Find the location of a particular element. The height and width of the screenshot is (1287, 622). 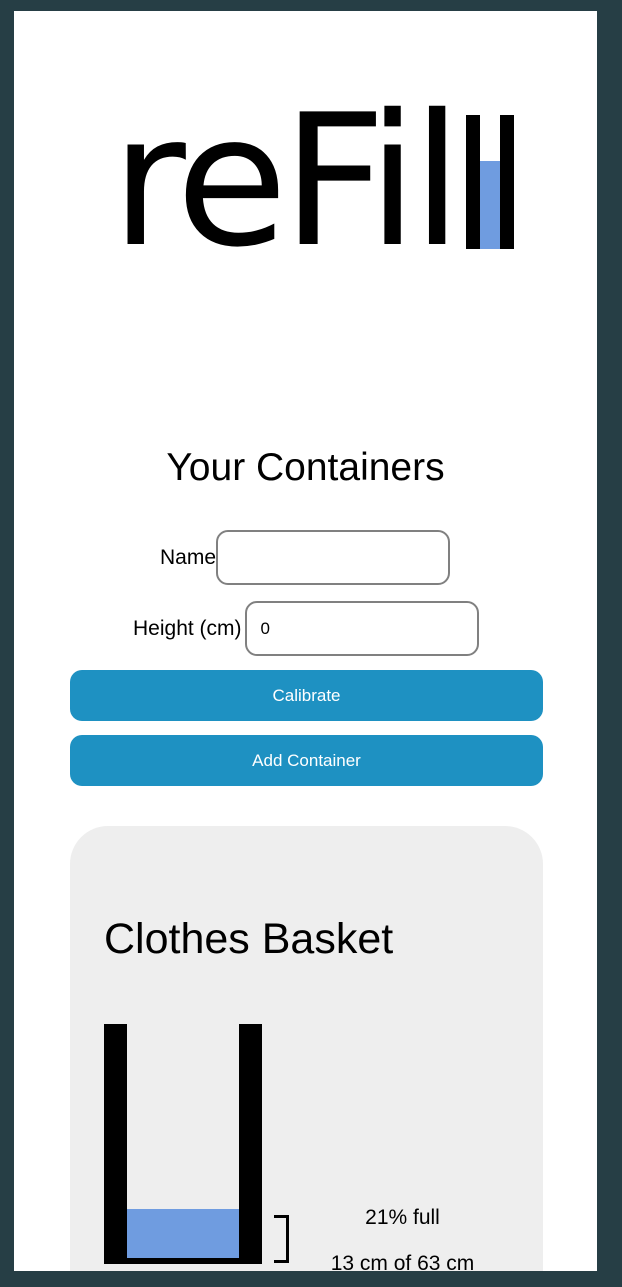

vessel-left-wall is located at coordinates (115, 1144).